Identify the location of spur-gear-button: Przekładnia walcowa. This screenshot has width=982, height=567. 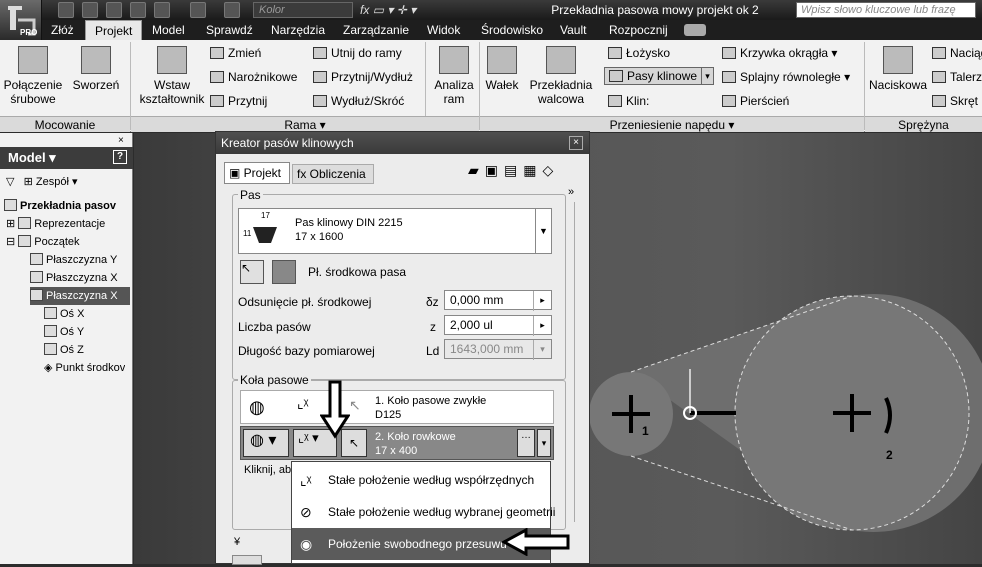
(561, 76).